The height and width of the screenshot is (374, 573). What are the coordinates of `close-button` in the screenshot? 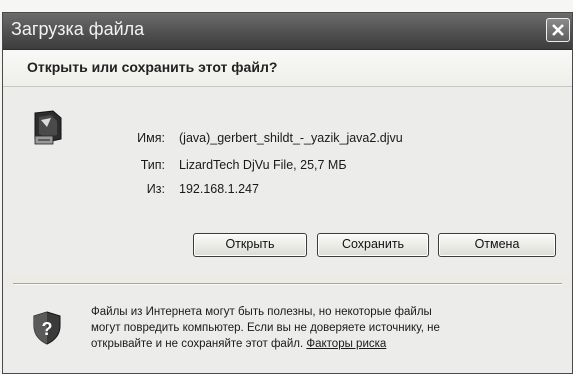 It's located at (558, 30).